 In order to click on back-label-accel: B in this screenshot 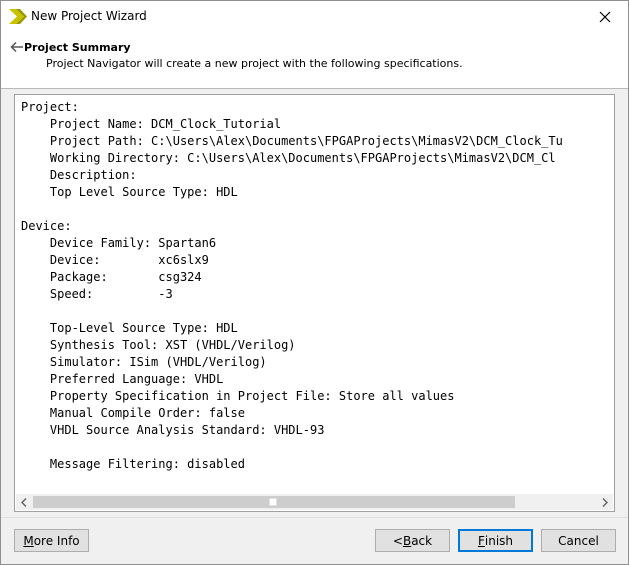, I will do `click(407, 540)`.